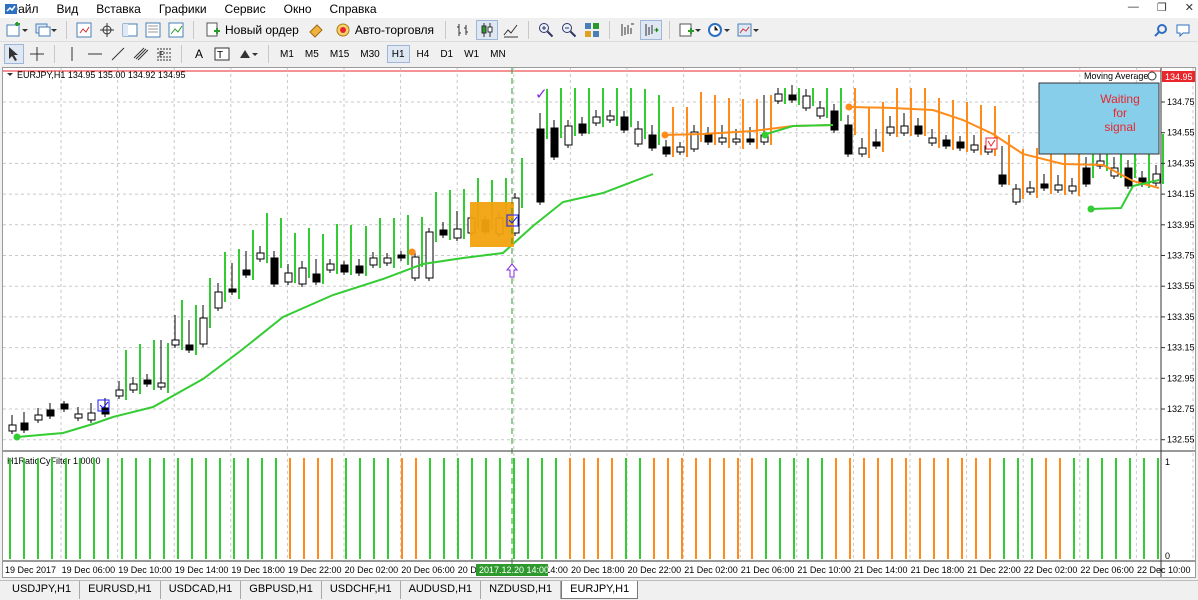 Image resolution: width=1198 pixels, height=600 pixels. Describe the element at coordinates (1181, 440) in the screenshot. I see `price-tick-label: 132.55` at that location.